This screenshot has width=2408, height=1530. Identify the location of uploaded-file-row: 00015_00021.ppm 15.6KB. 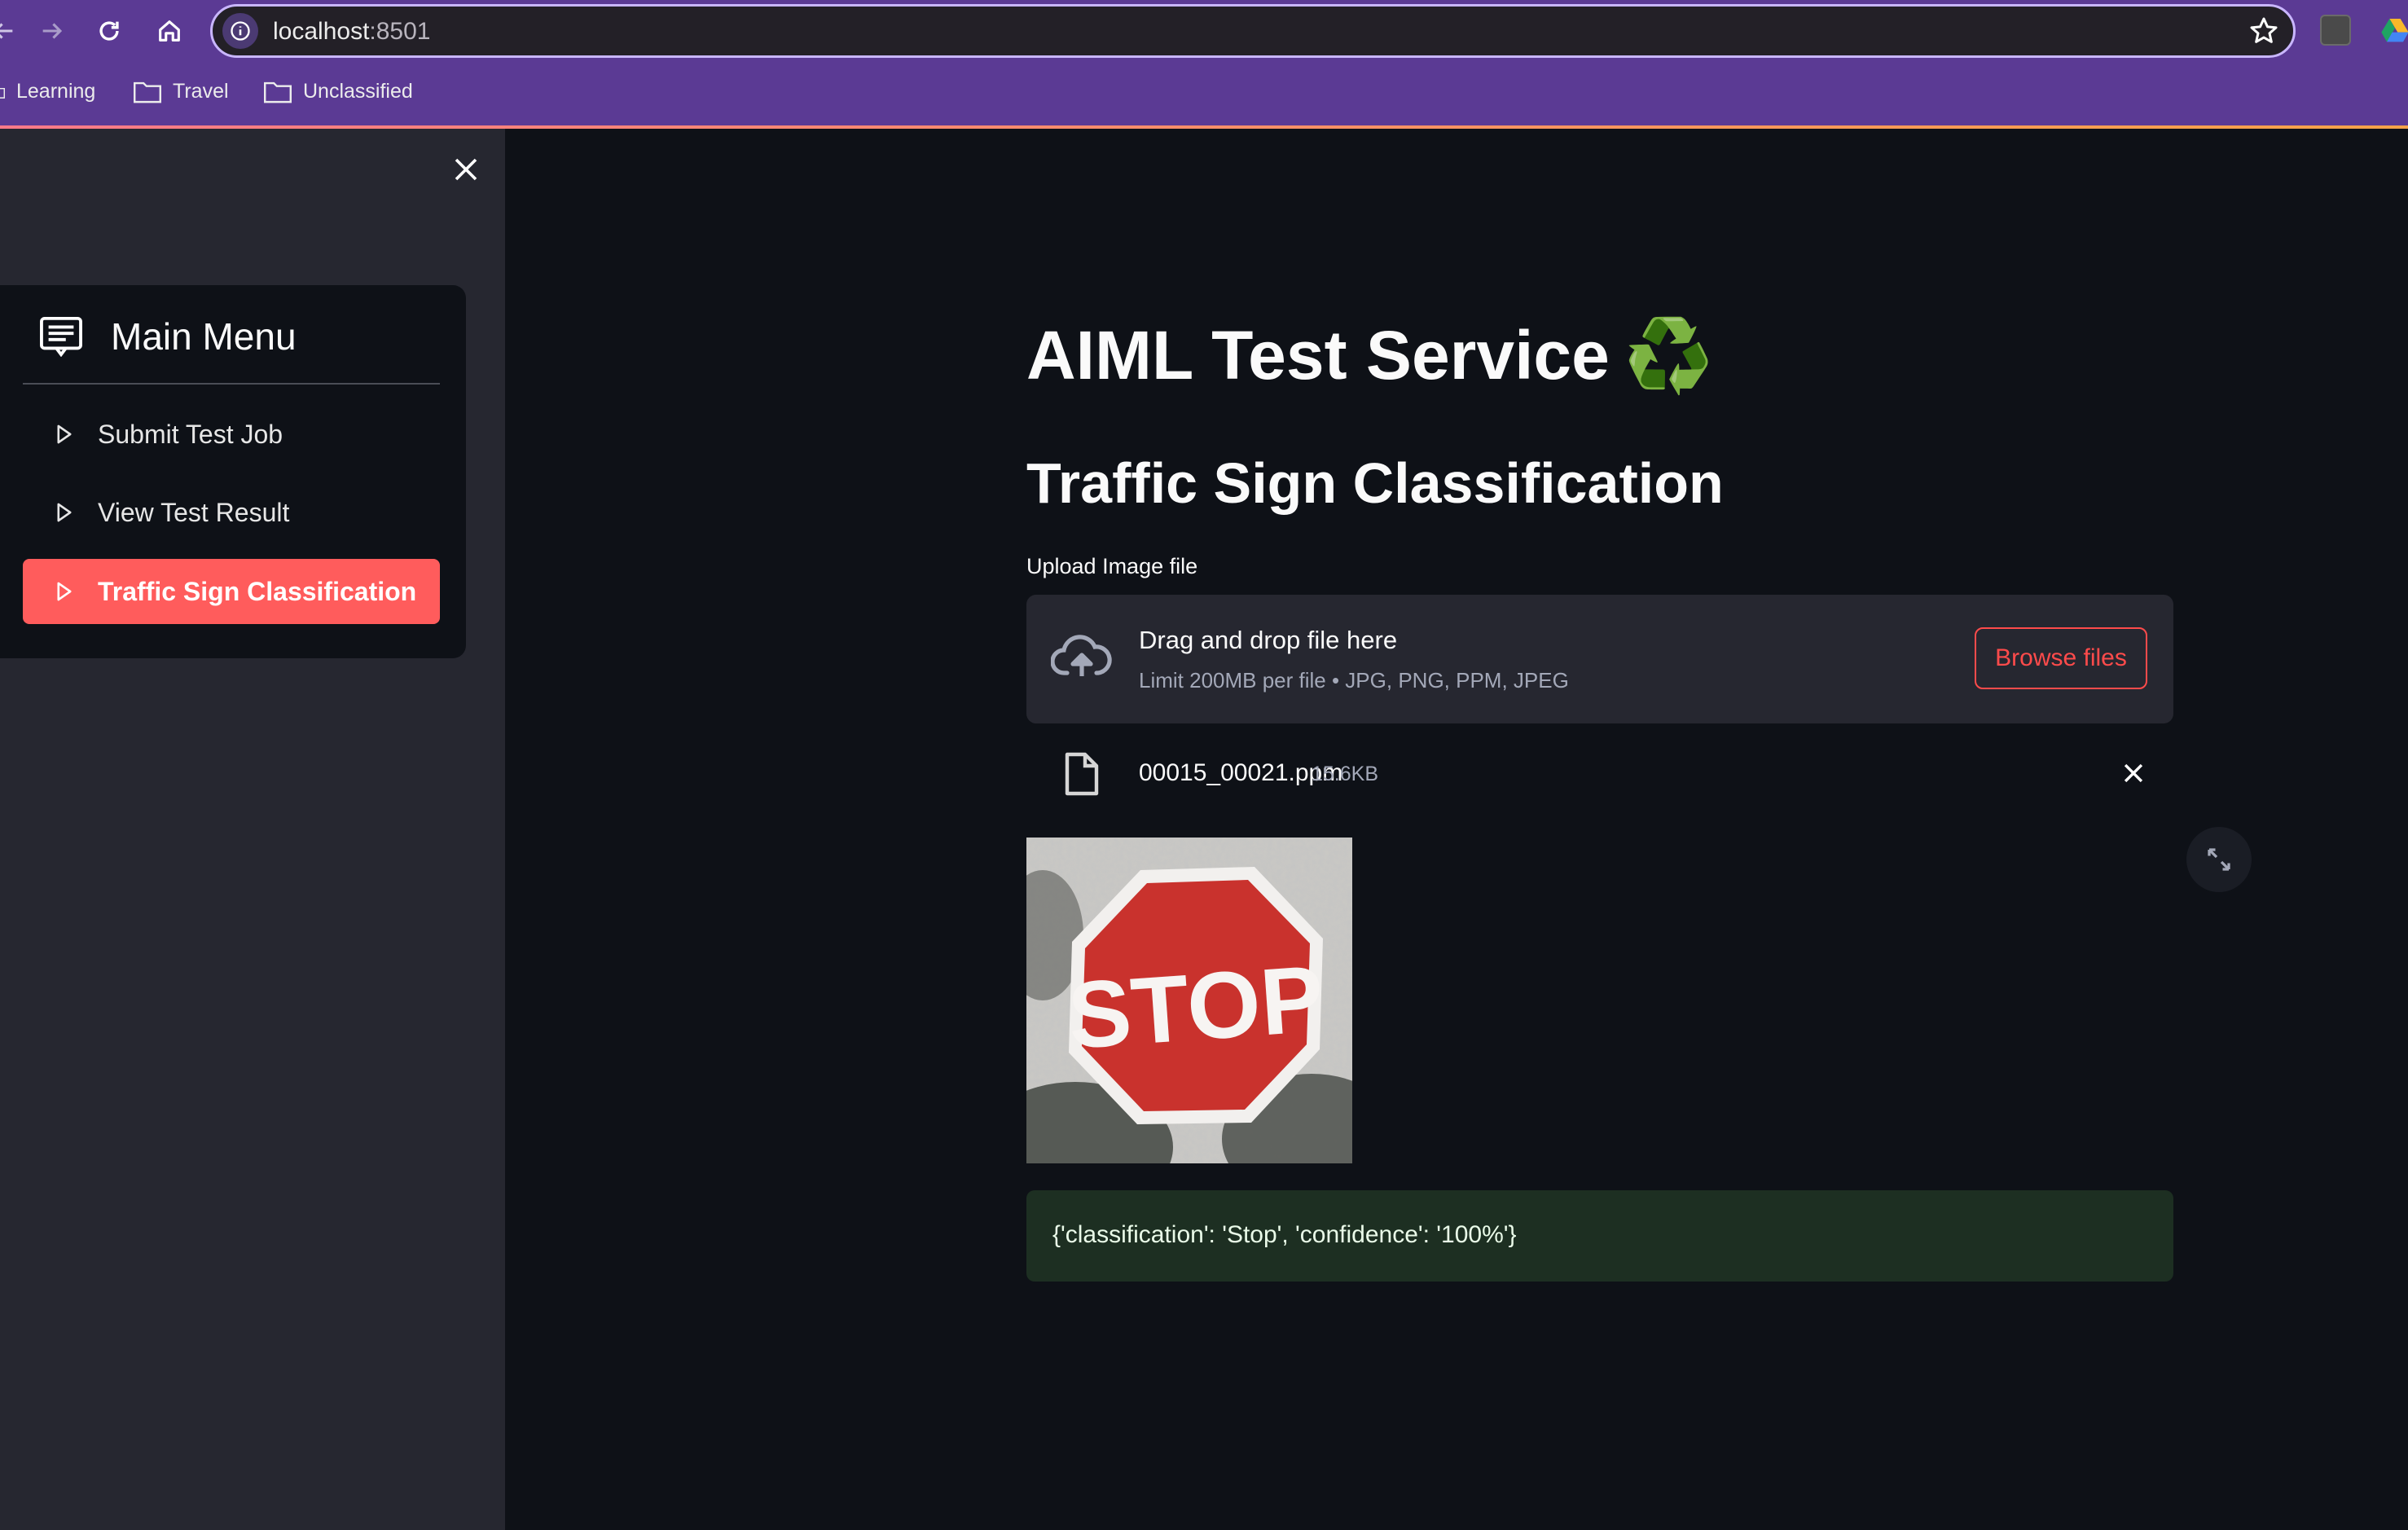
(1599, 781).